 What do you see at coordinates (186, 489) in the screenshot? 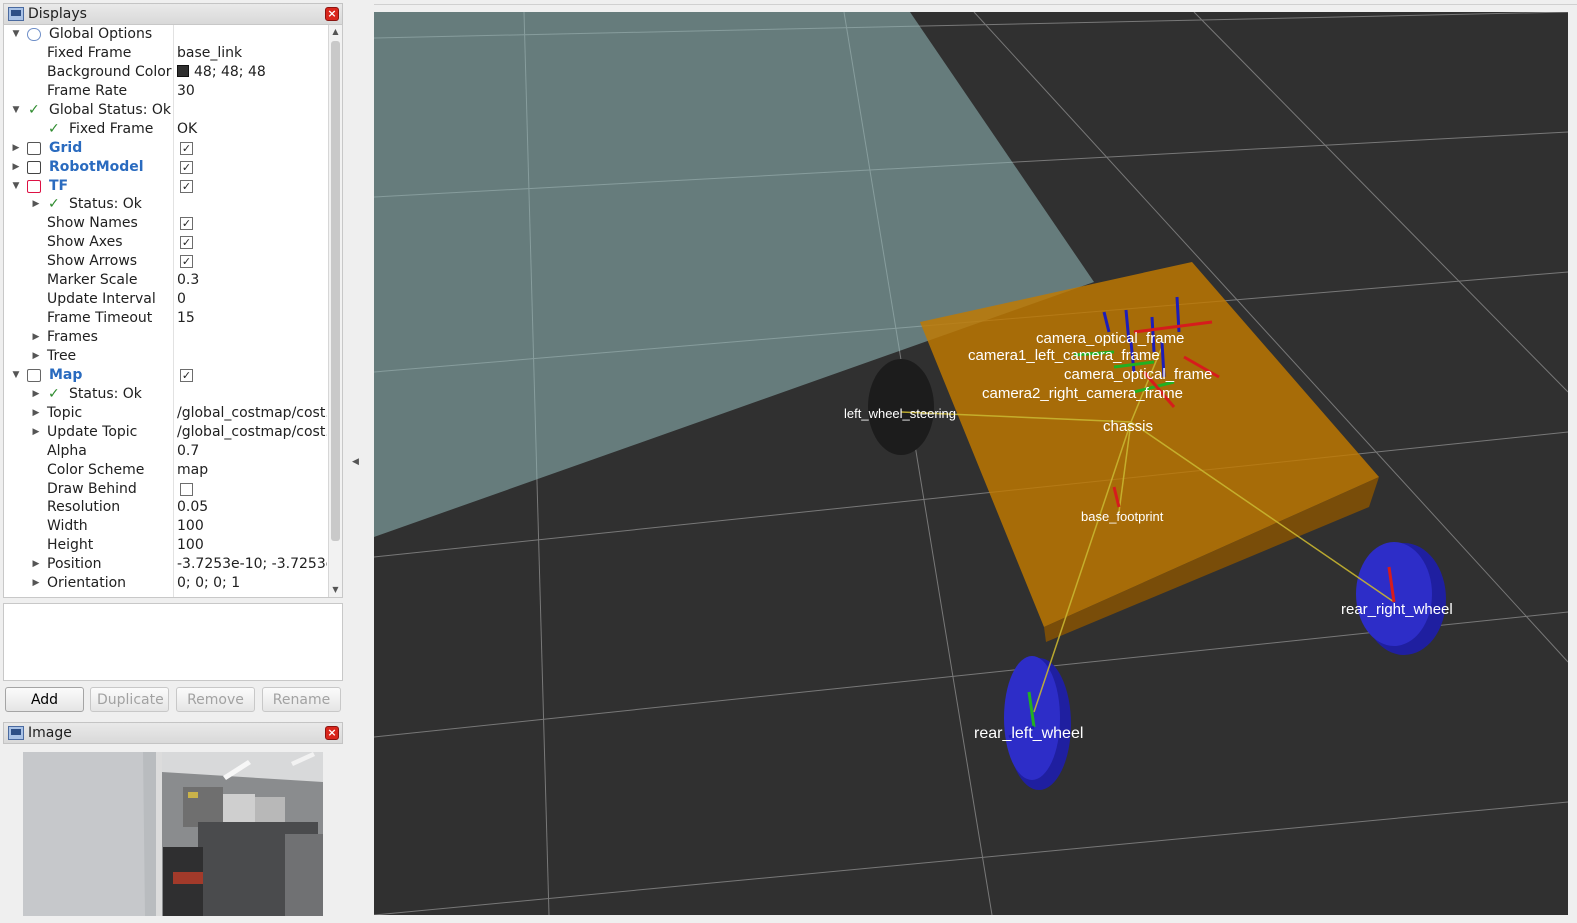
I see `checkbox` at bounding box center [186, 489].